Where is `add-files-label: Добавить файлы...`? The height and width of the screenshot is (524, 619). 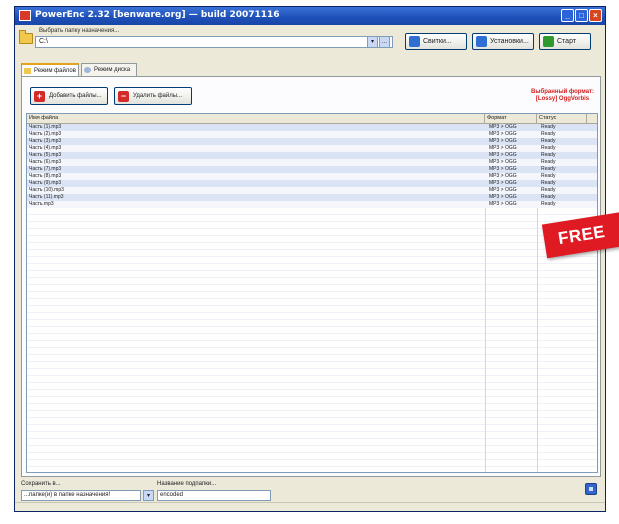
add-files-label: Добавить файлы... is located at coordinates (75, 96).